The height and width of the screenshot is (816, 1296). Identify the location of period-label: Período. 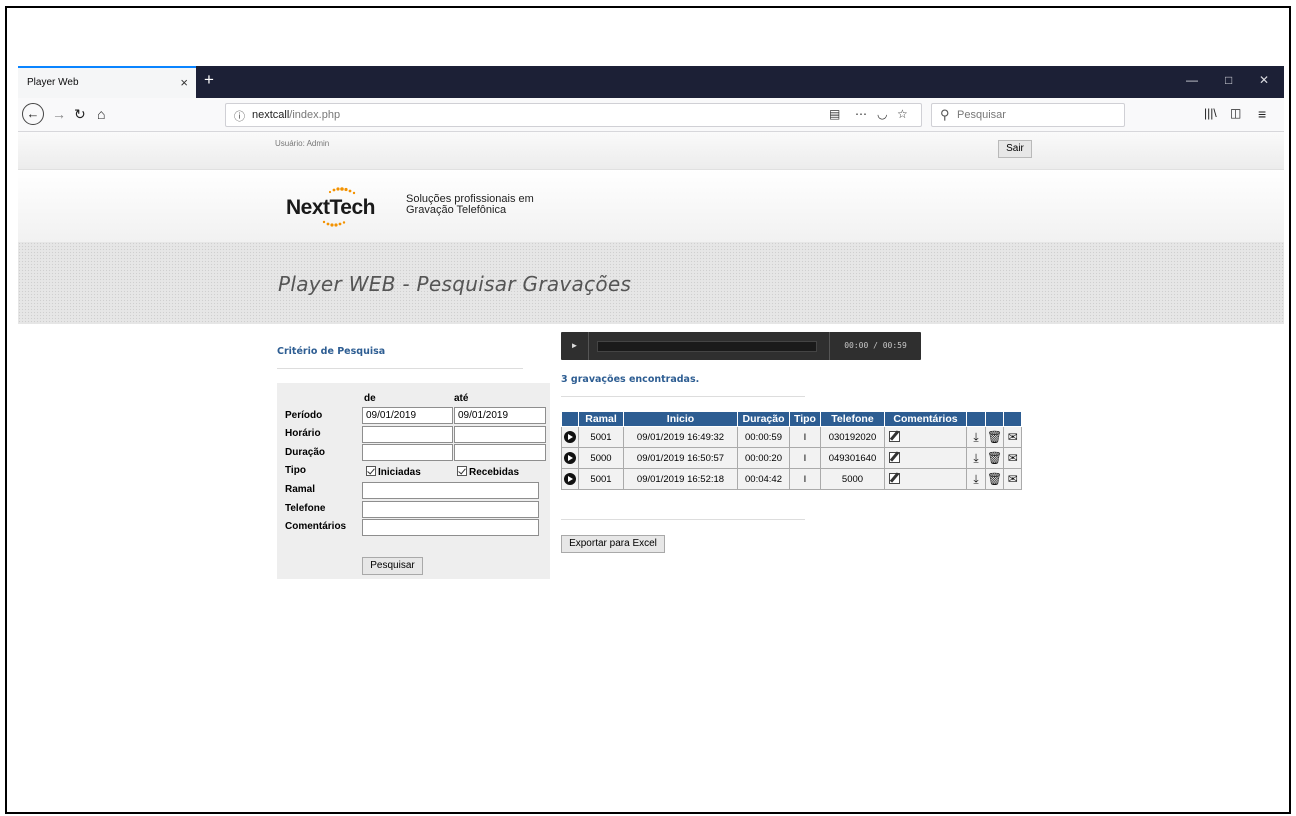
(304, 415).